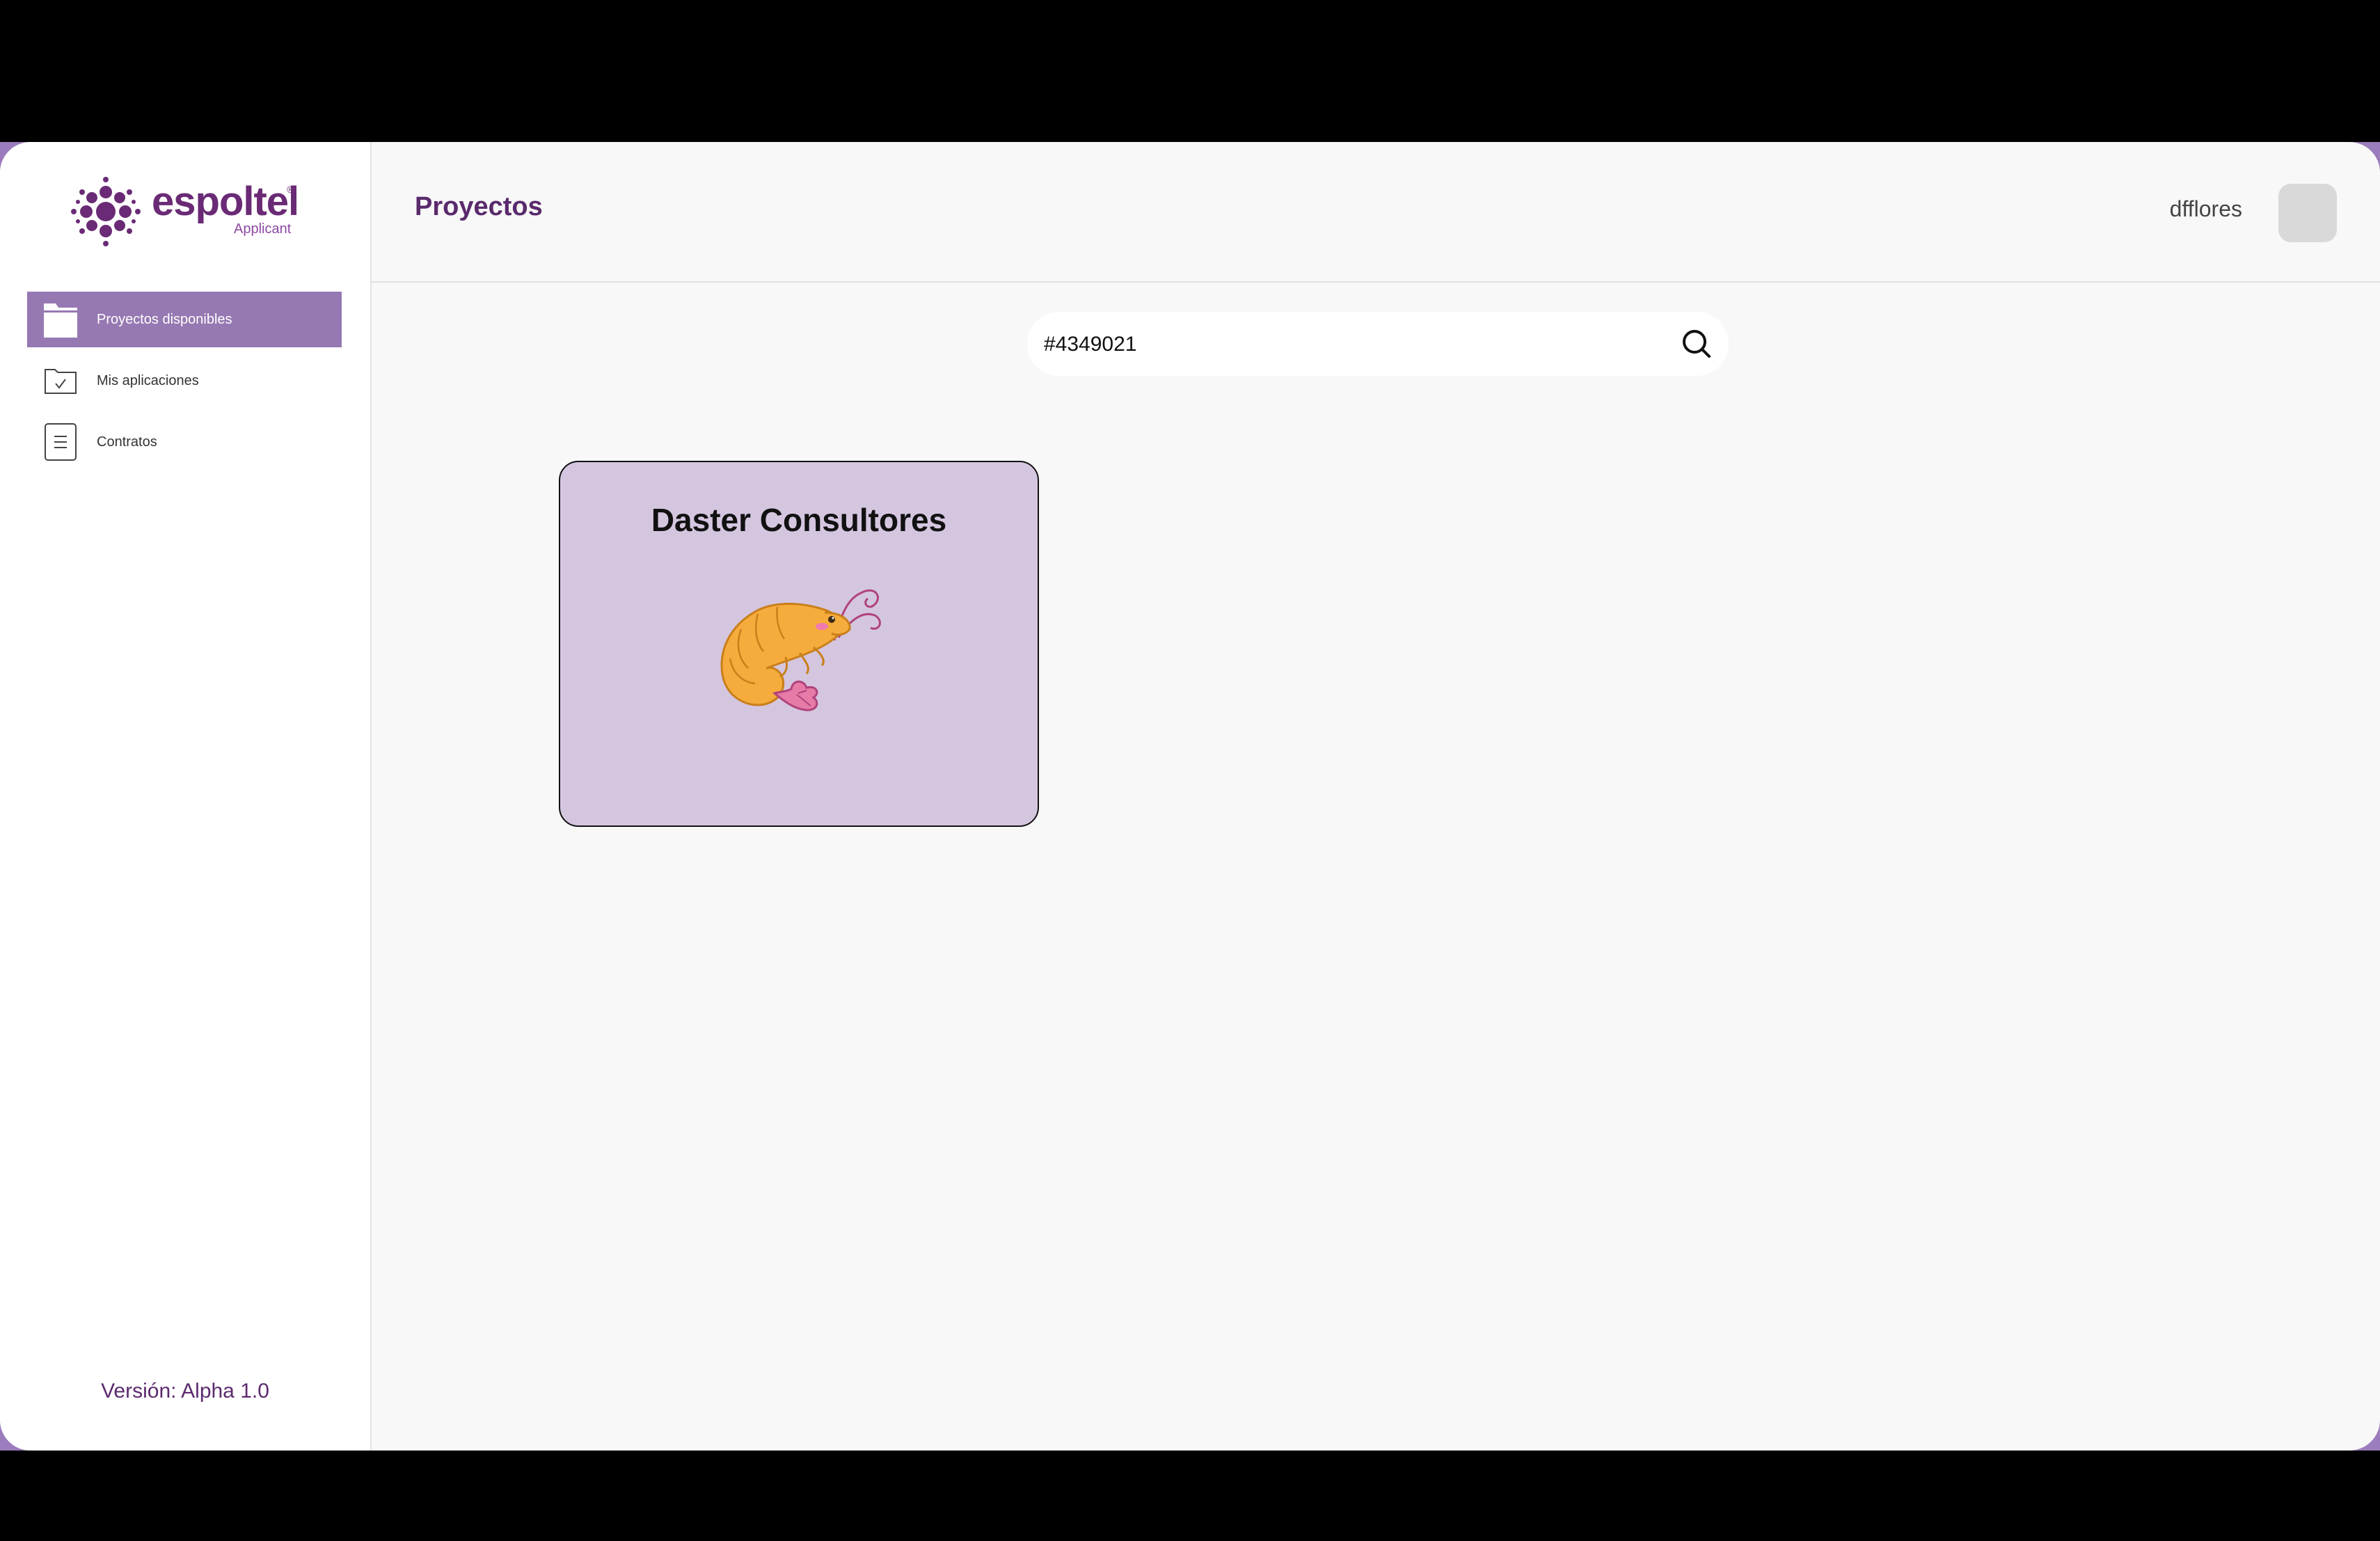 This screenshot has width=2380, height=1541. Describe the element at coordinates (1697, 344) in the screenshot. I see `search-icon` at that location.